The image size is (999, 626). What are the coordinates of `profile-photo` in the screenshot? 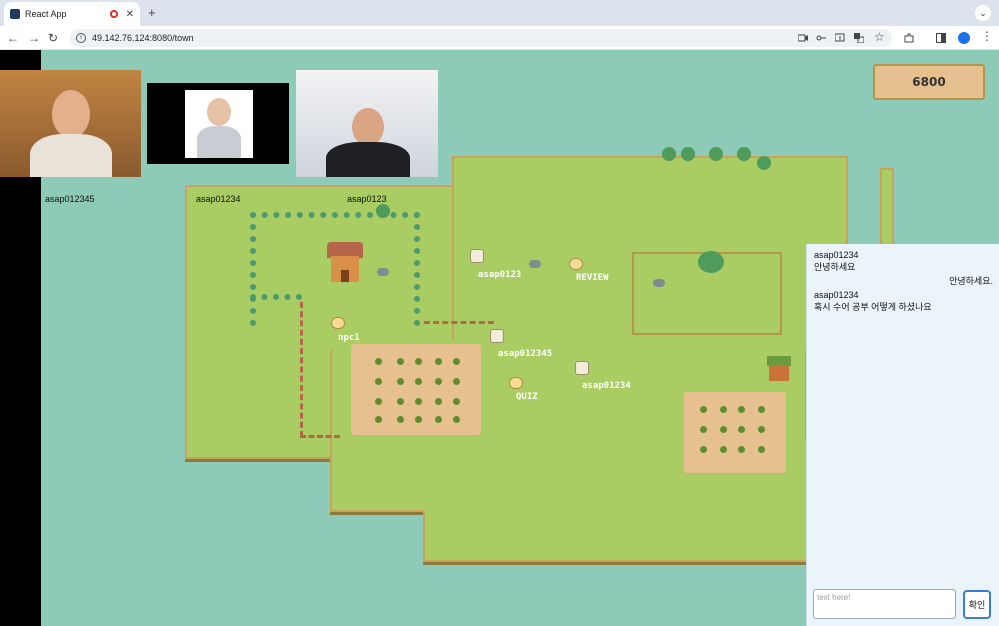 It's located at (219, 124).